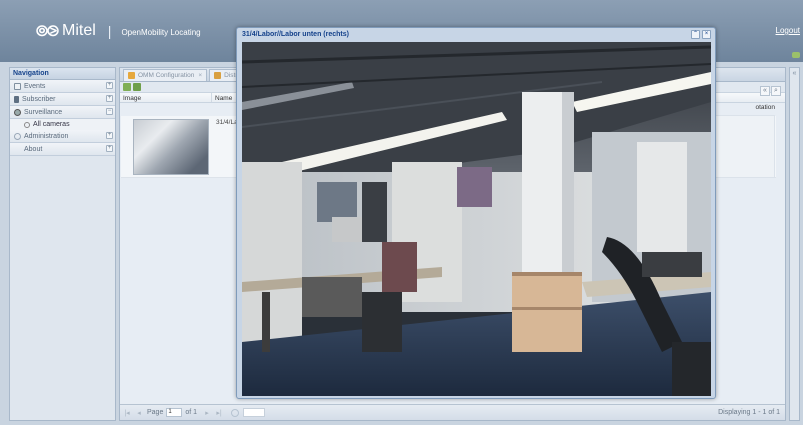 Image resolution: width=803 pixels, height=425 pixels. I want to click on collapse-window-button: ⌃, so click(695, 34).